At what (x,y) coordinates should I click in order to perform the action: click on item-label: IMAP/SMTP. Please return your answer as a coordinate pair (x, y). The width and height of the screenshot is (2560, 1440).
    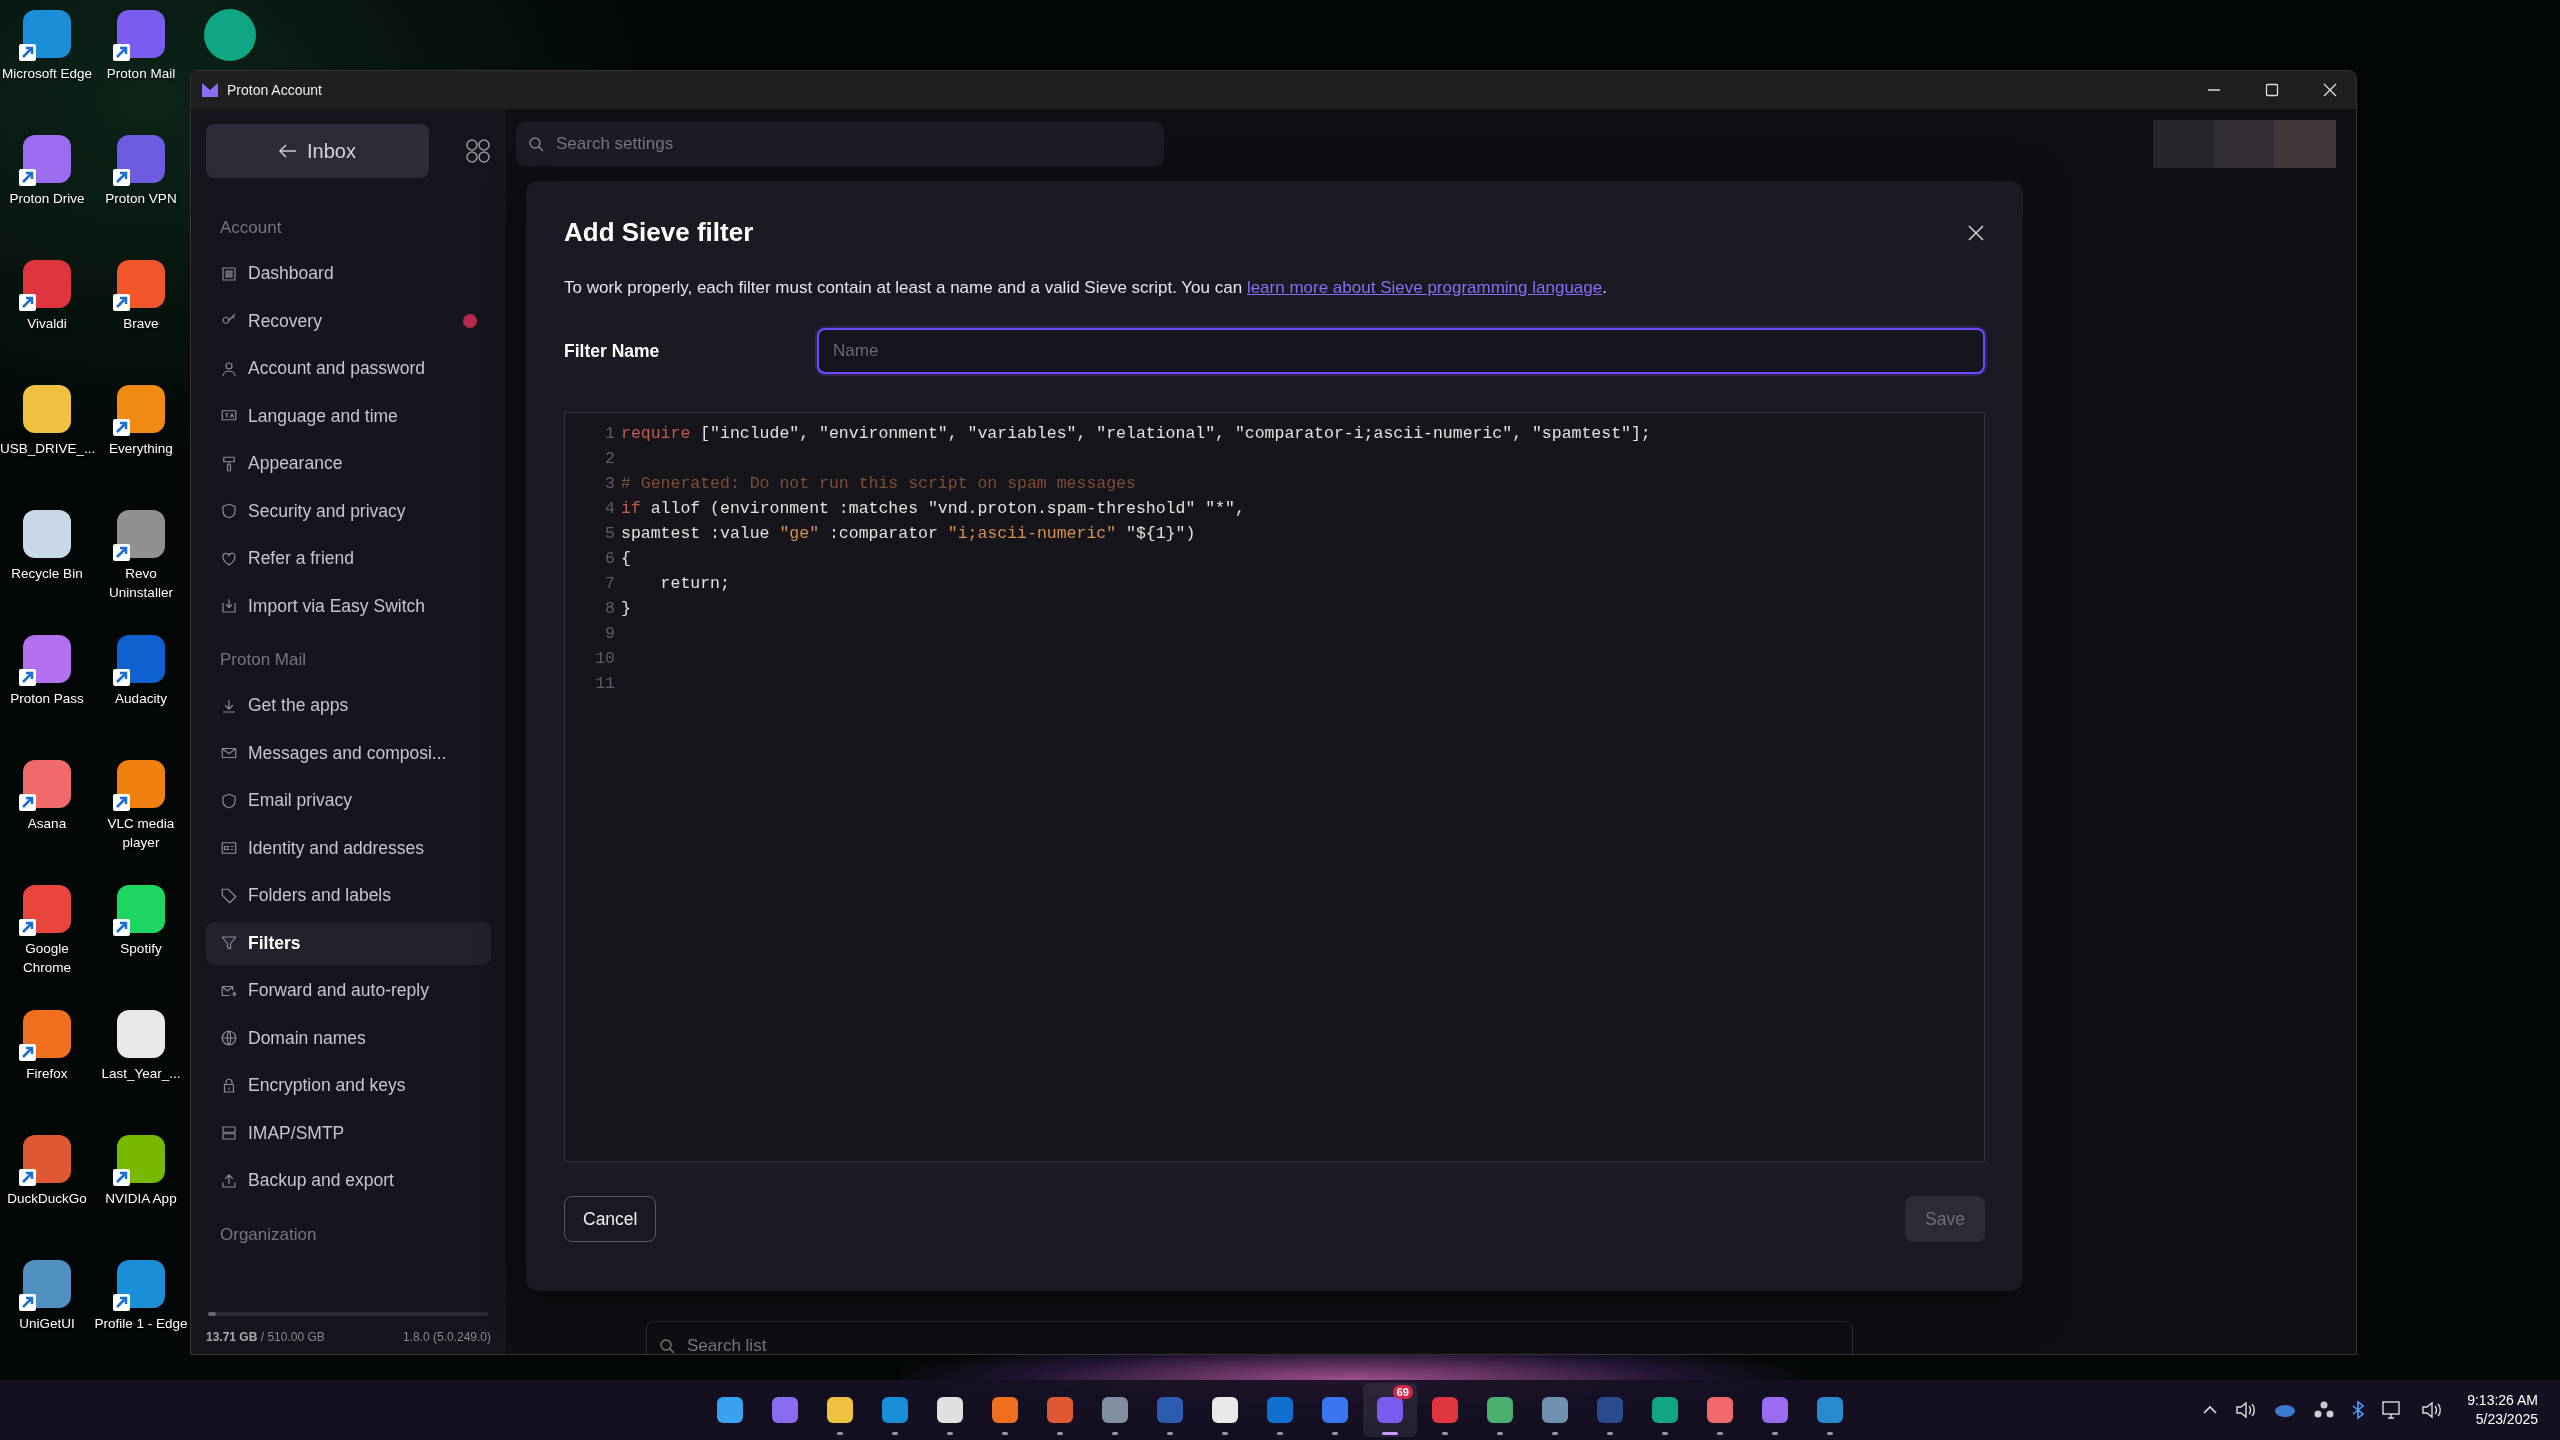
    Looking at the image, I should click on (296, 1133).